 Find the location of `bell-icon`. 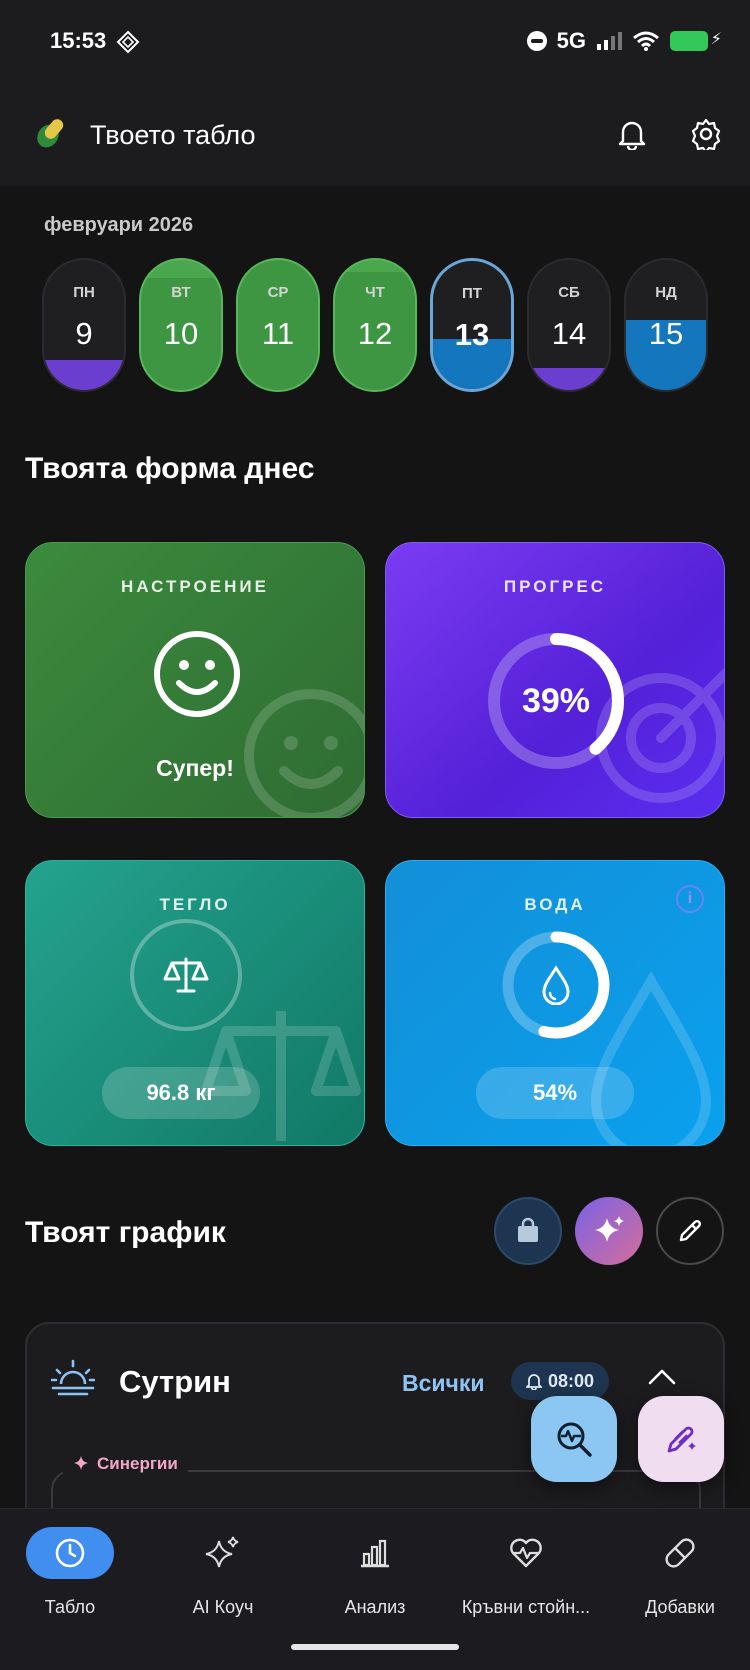

bell-icon is located at coordinates (632, 135).